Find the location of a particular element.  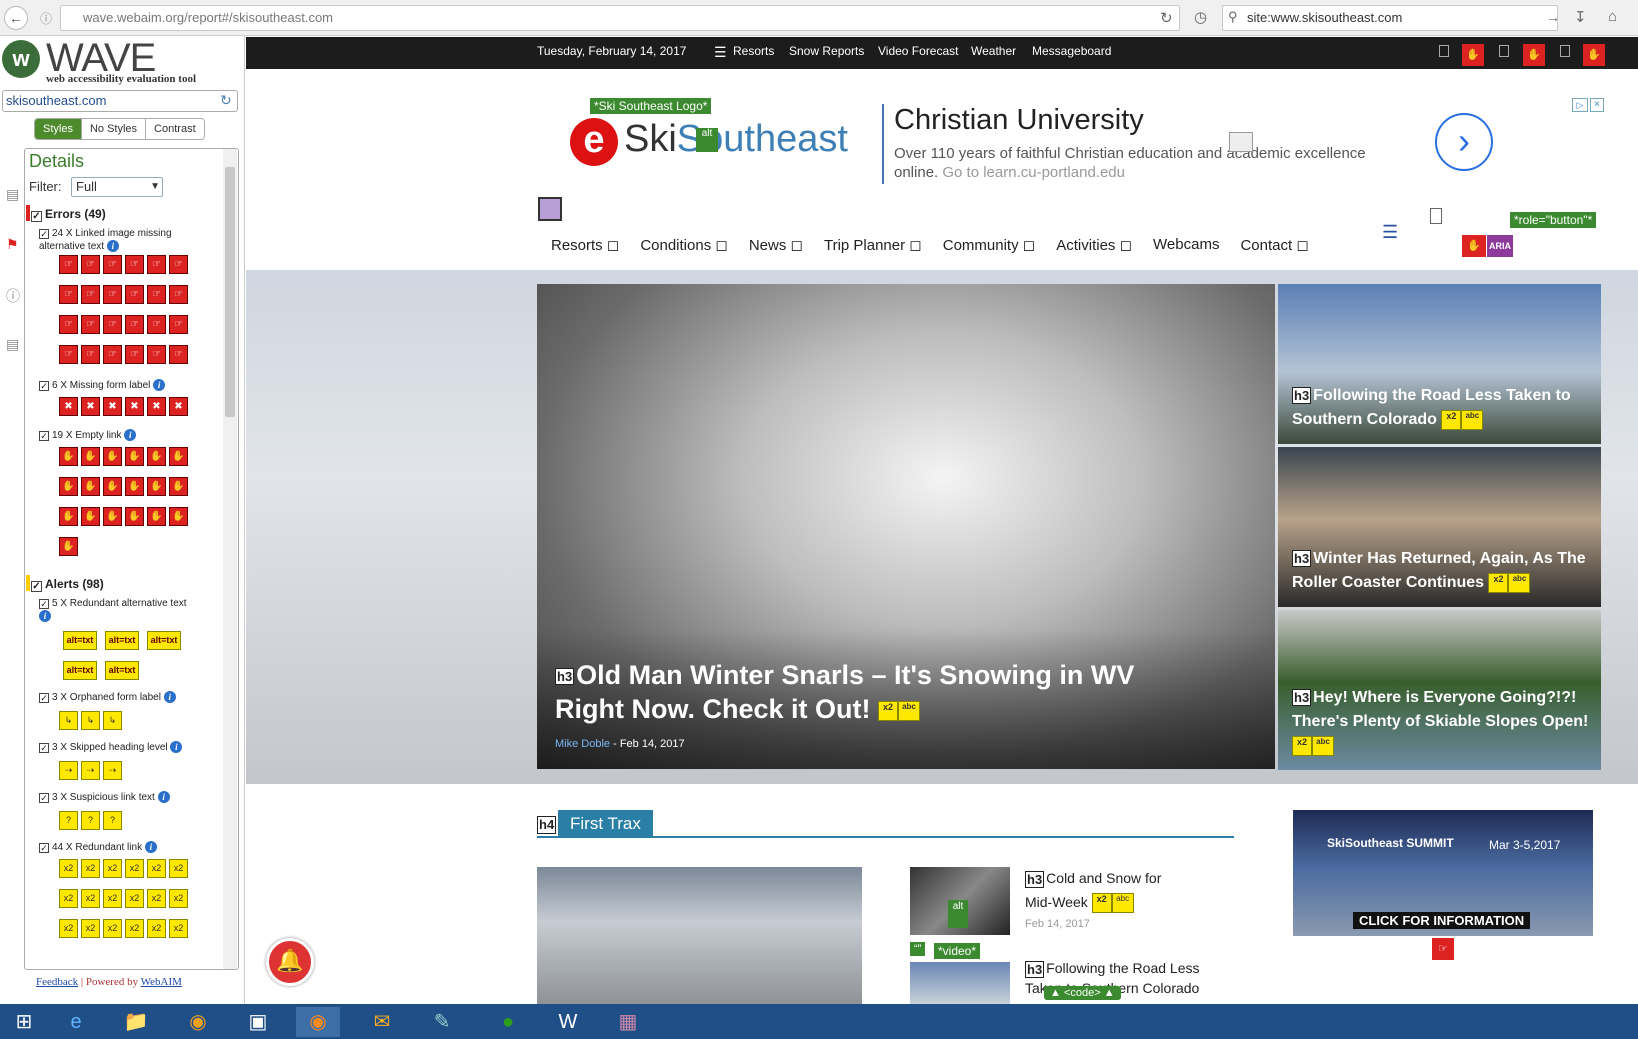

download-icon: ↧ is located at coordinates (1580, 17).